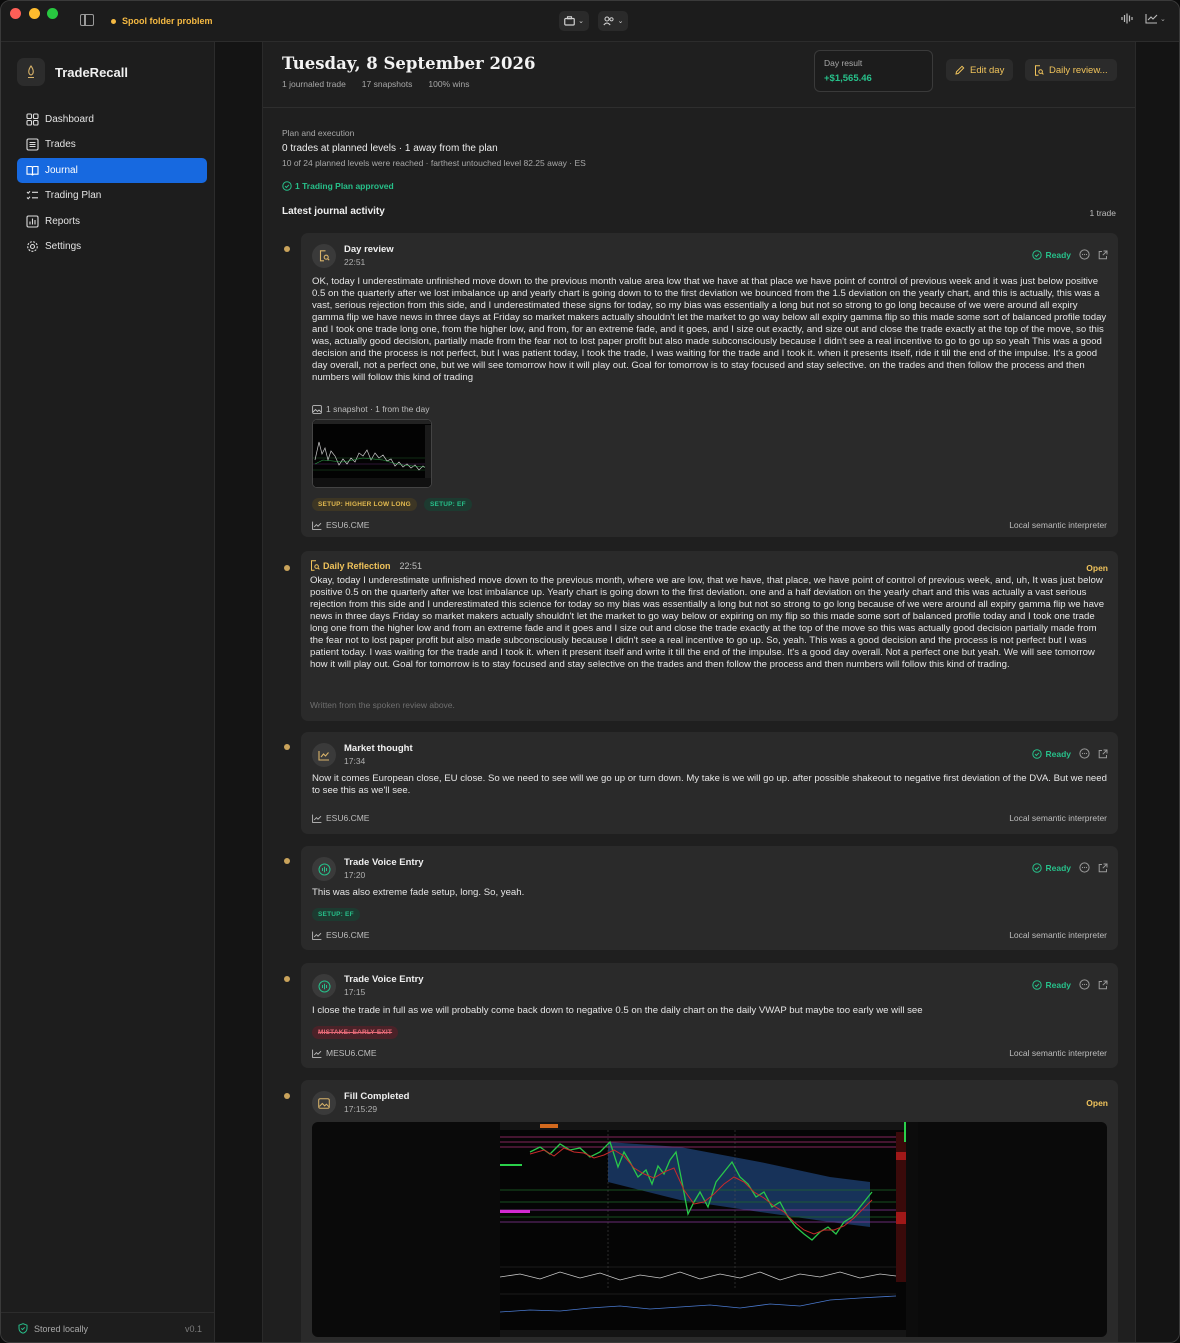  I want to click on day-result-card: Day result +$1,565.46, so click(873, 71).